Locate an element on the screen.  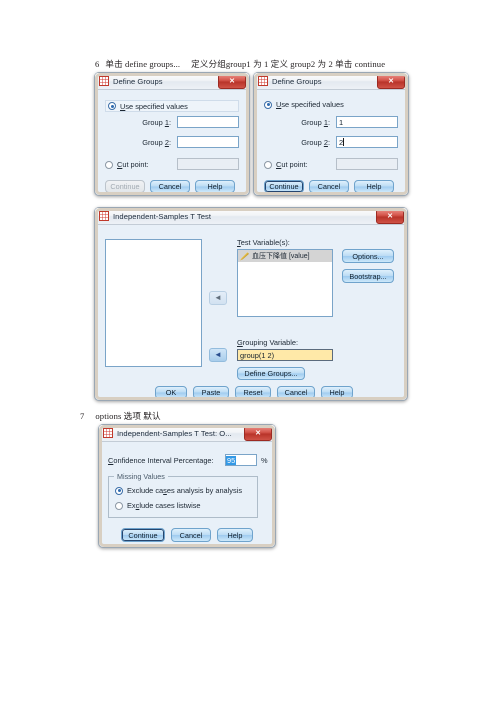
radio-exclude-analysis-by-analysis: Exclude cases analysis by analysis is located at coordinates (178, 490).